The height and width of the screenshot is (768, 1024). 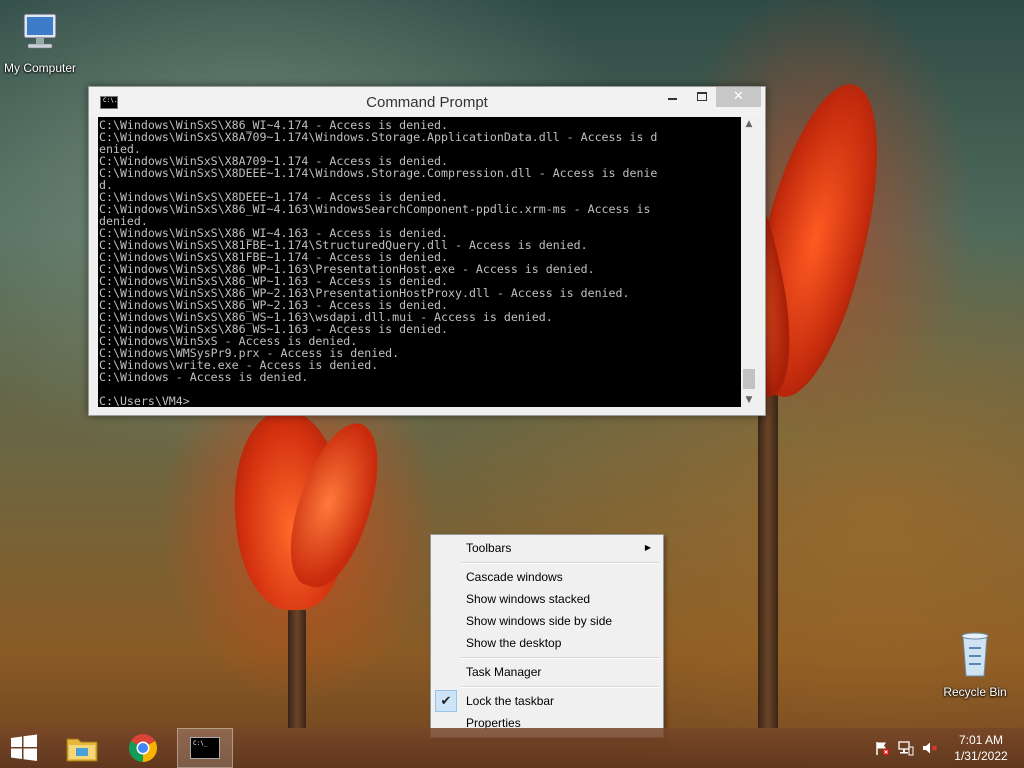 I want to click on taskbar-file-explorer, so click(x=82, y=748).